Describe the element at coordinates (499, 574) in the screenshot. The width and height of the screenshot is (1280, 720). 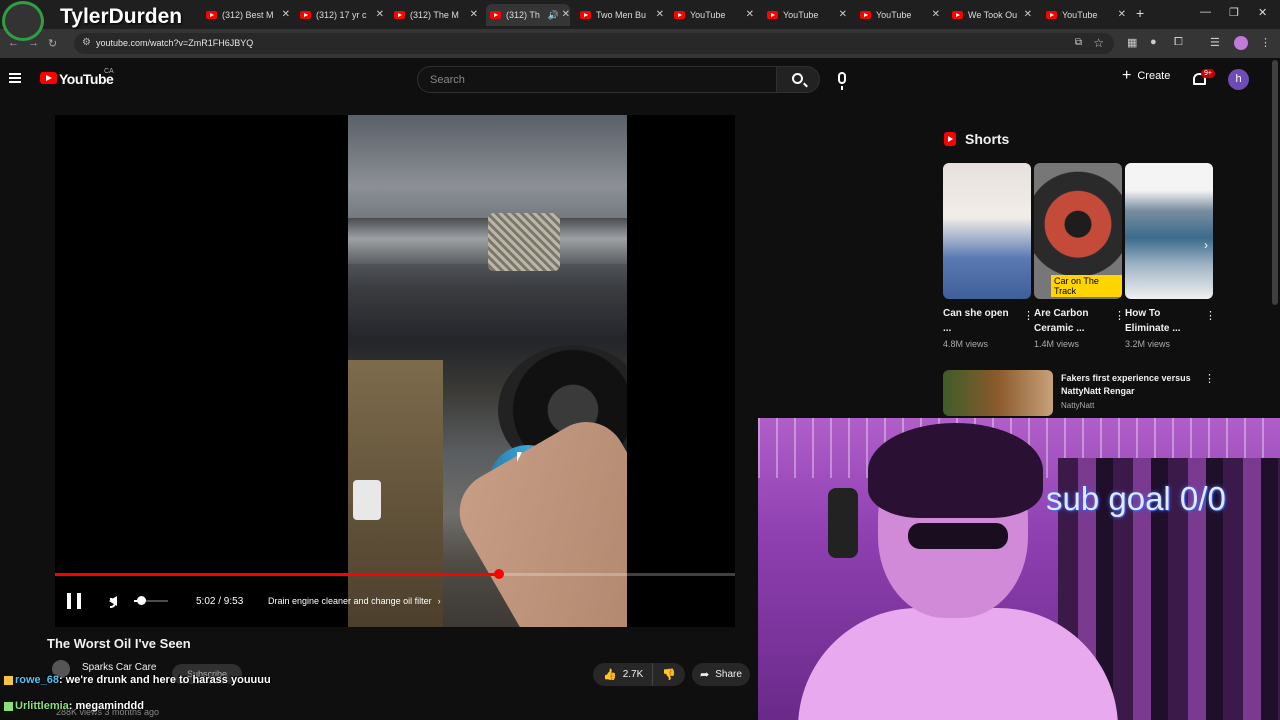
I see `progress-scrubber` at that location.